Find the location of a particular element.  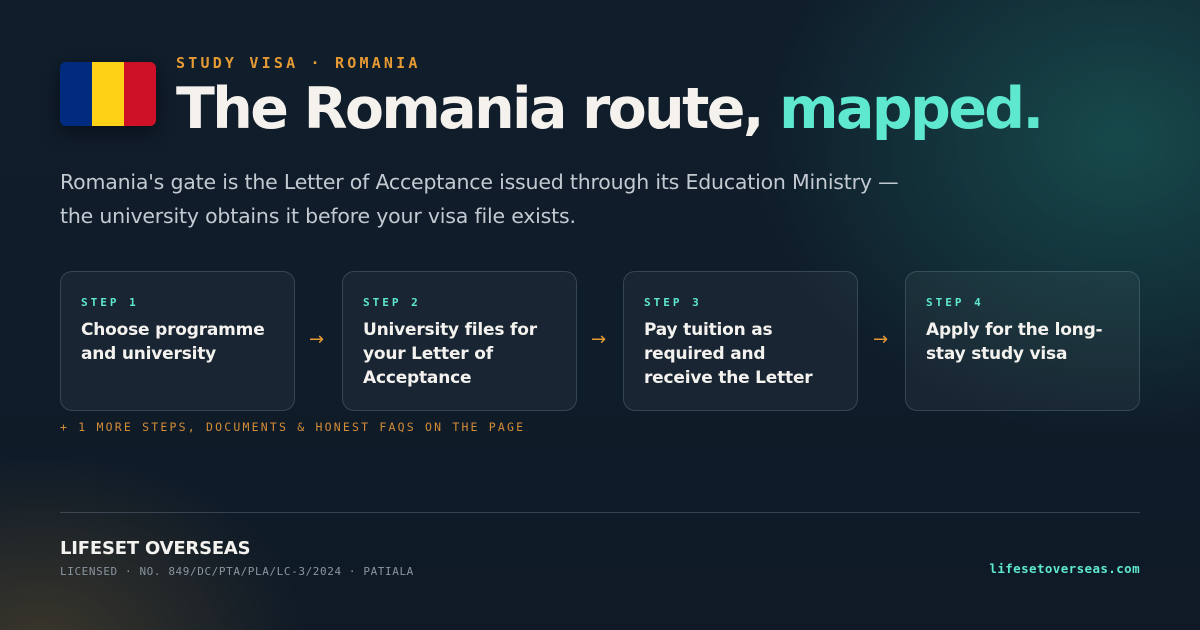

step-text: Choose programme and university is located at coordinates (173, 342).